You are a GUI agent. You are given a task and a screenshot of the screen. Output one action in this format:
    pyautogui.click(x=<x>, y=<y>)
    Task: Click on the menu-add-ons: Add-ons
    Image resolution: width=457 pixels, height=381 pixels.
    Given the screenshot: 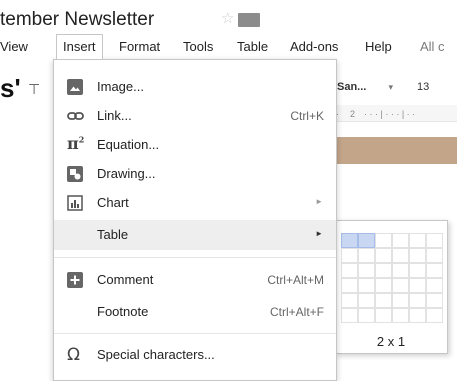 What is the action you would take?
    pyautogui.click(x=314, y=47)
    